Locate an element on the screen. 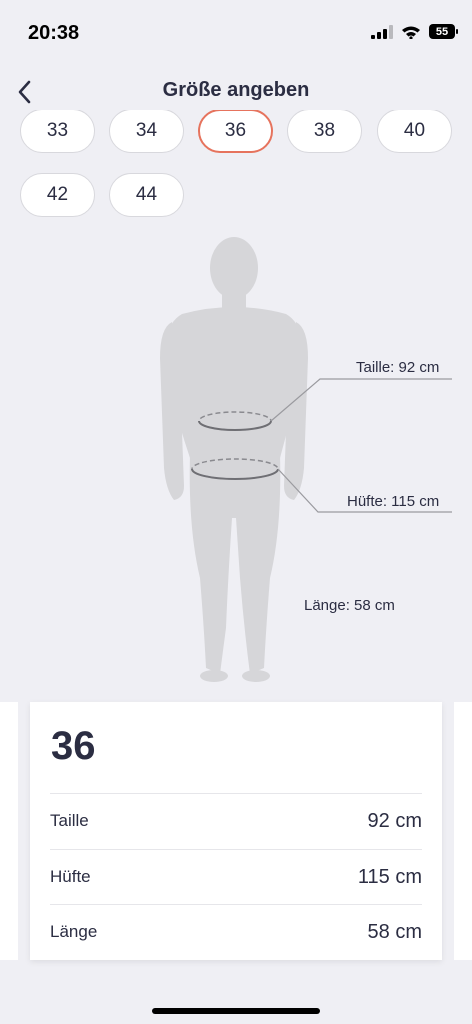 The width and height of the screenshot is (472, 1024). hip-measurement-label: Hüfte: 115 cm is located at coordinates (393, 501).